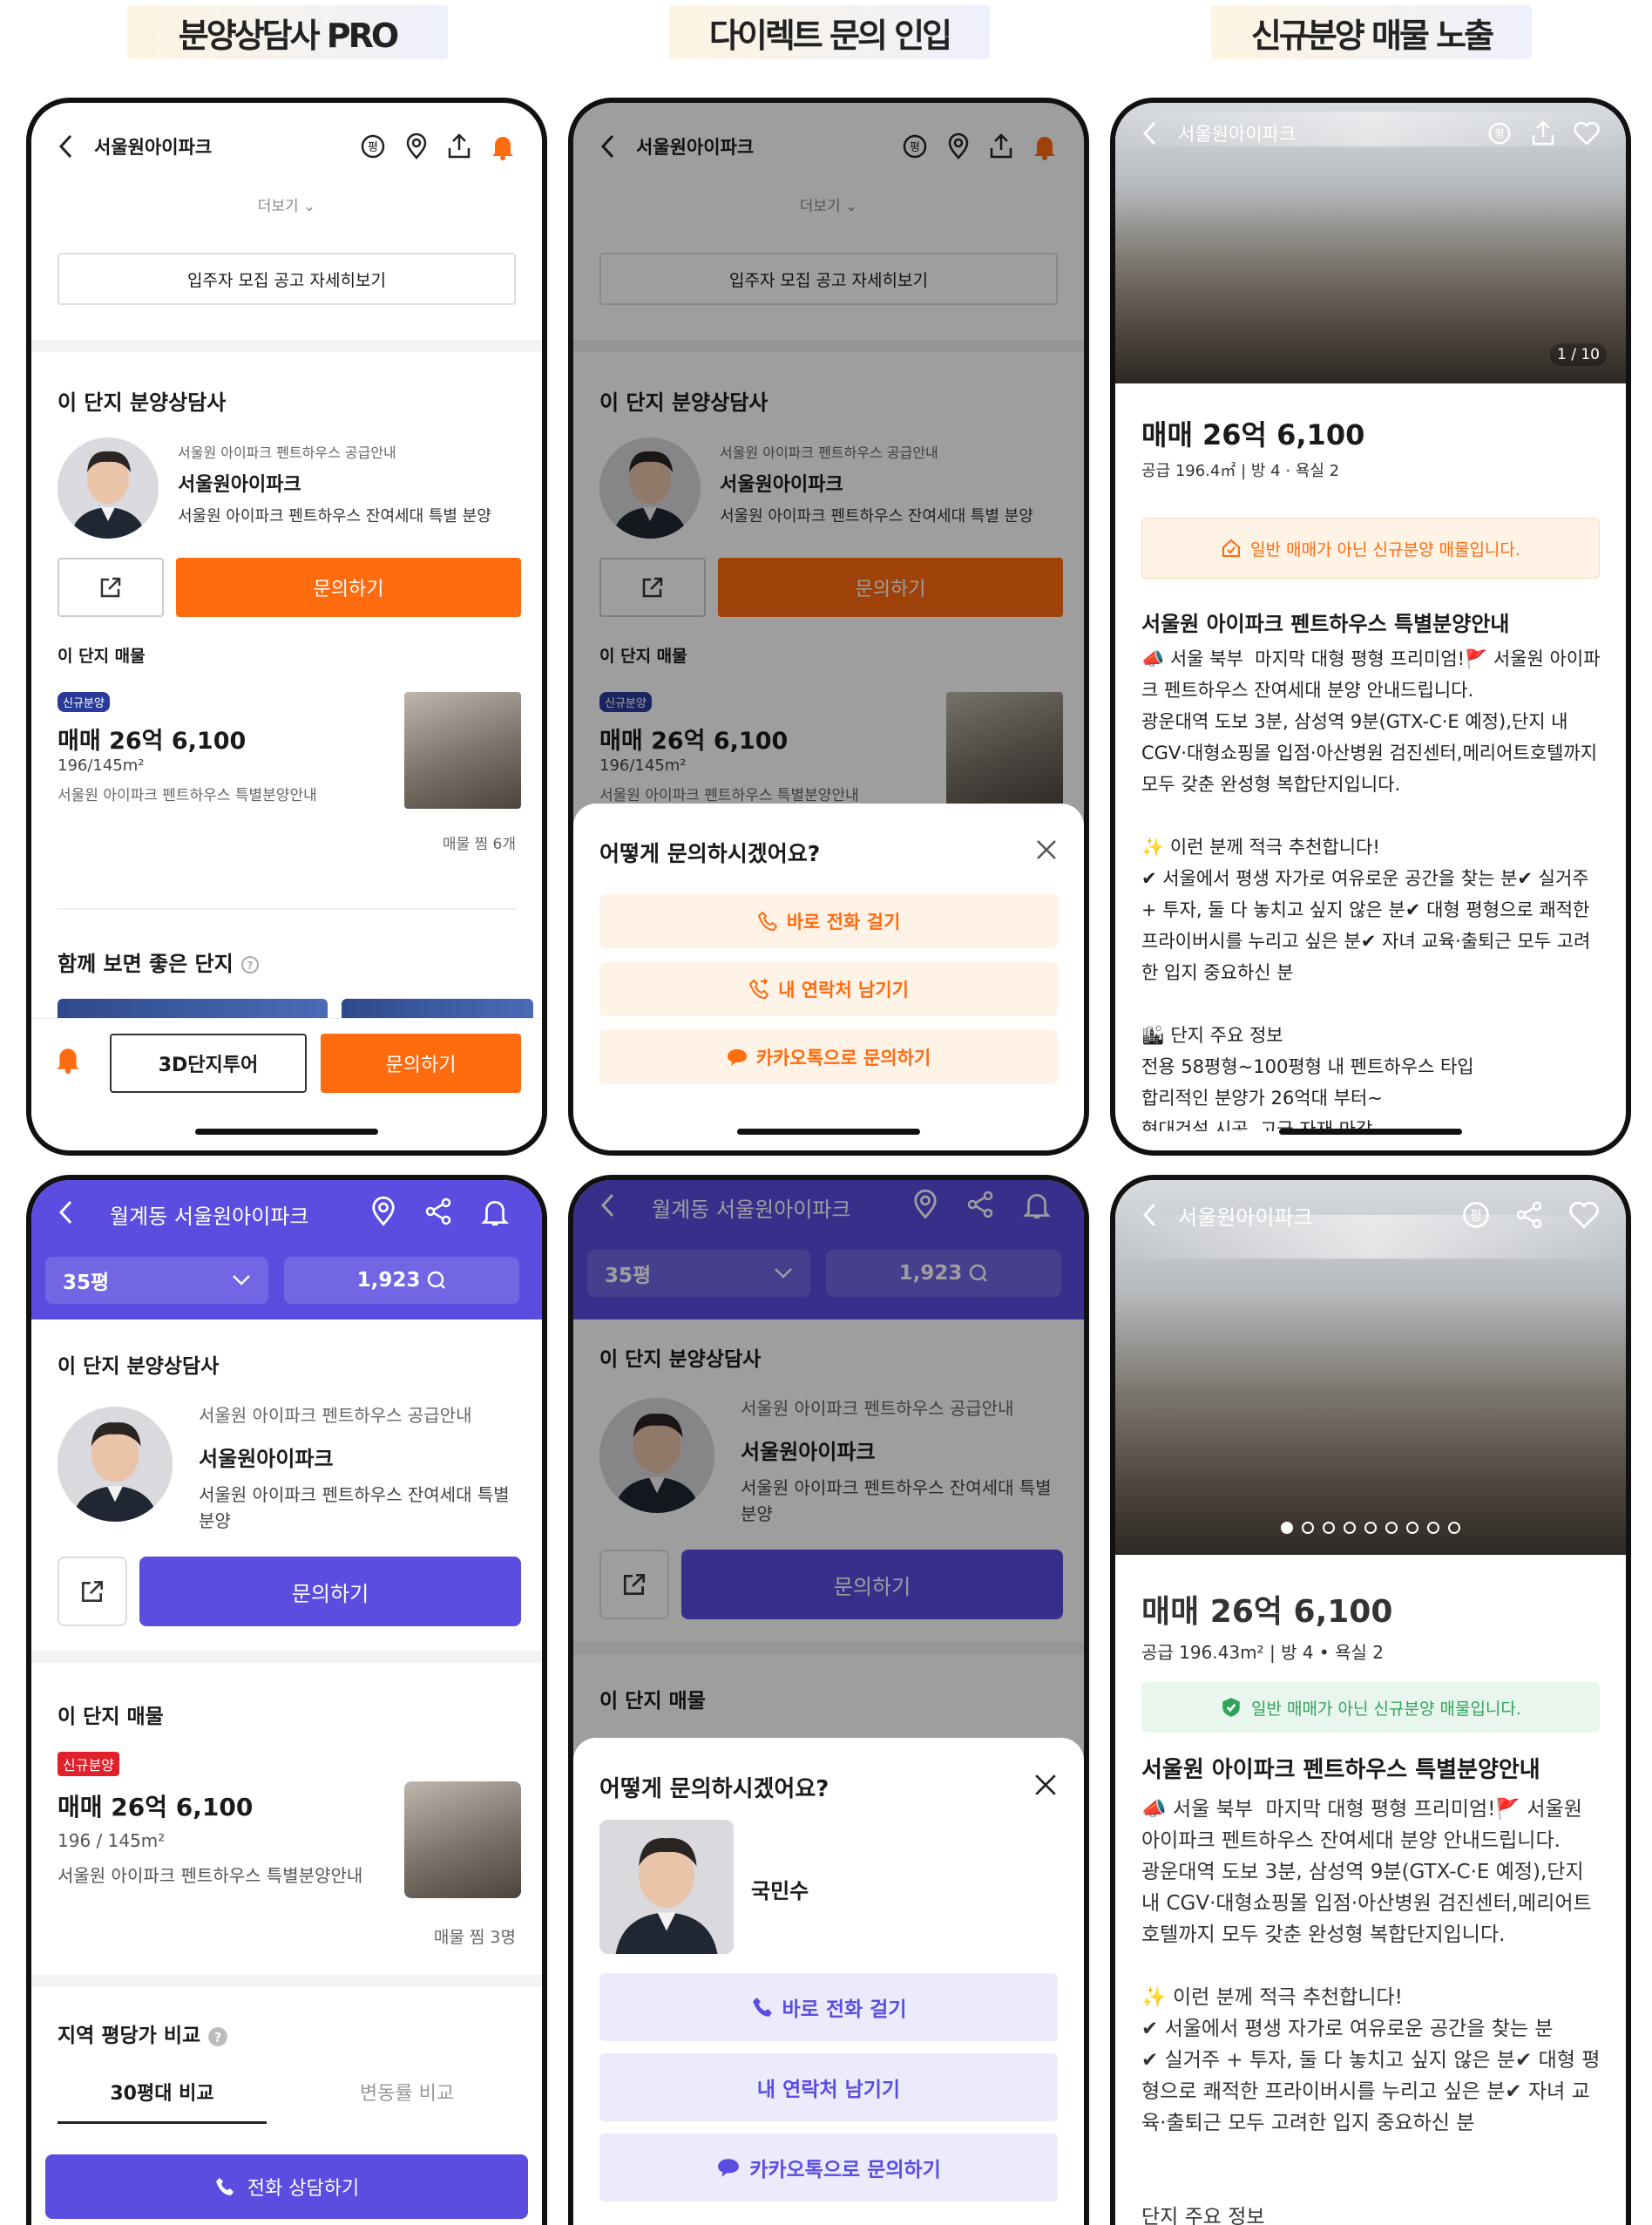 This screenshot has width=1652, height=2225. Describe the element at coordinates (474, 1937) in the screenshot. I see `saved-count: 매물 찜 3명` at that location.